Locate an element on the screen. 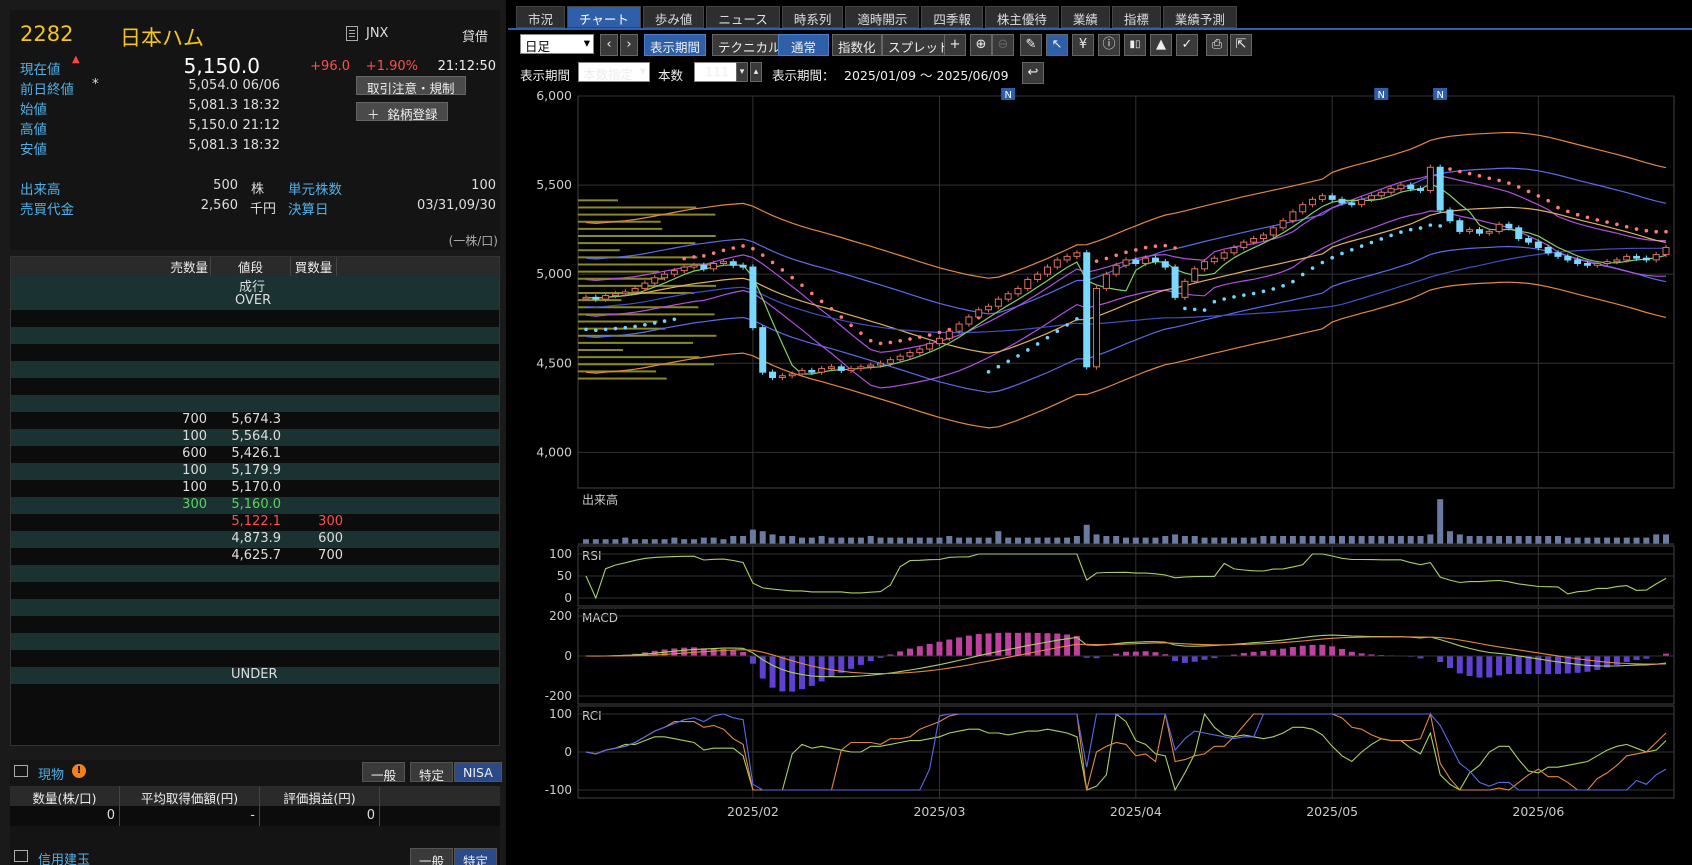 This screenshot has height=865, width=1692. volume-profile-bar is located at coordinates (600, 300).